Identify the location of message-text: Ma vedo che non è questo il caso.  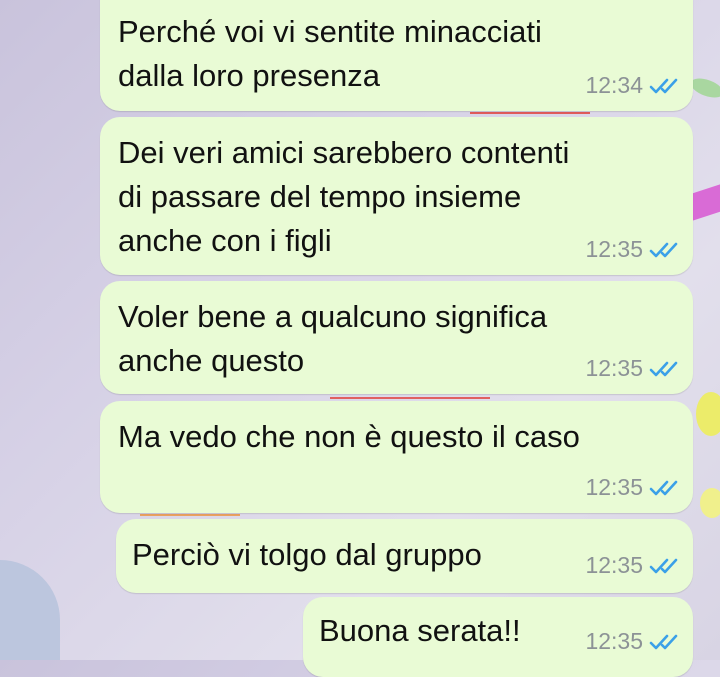
(349, 436).